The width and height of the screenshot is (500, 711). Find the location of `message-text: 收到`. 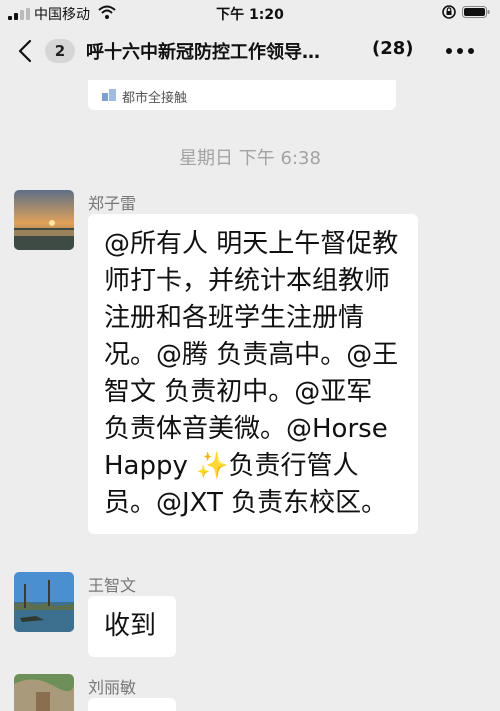

message-text: 收到 is located at coordinates (130, 626).